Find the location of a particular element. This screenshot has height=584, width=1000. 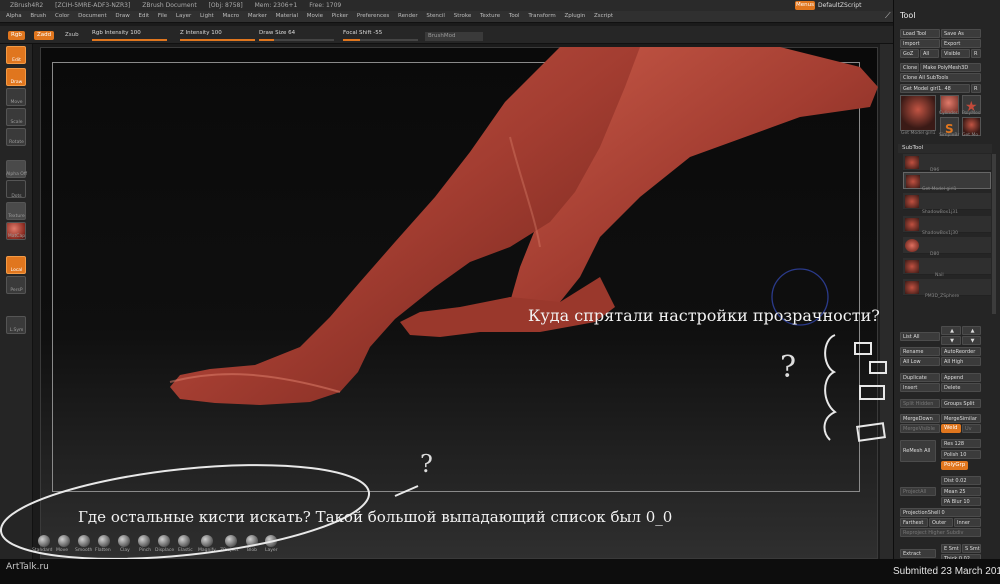

transparency-question: Куда спрятали настройки прозрачности? is located at coordinates (704, 315).